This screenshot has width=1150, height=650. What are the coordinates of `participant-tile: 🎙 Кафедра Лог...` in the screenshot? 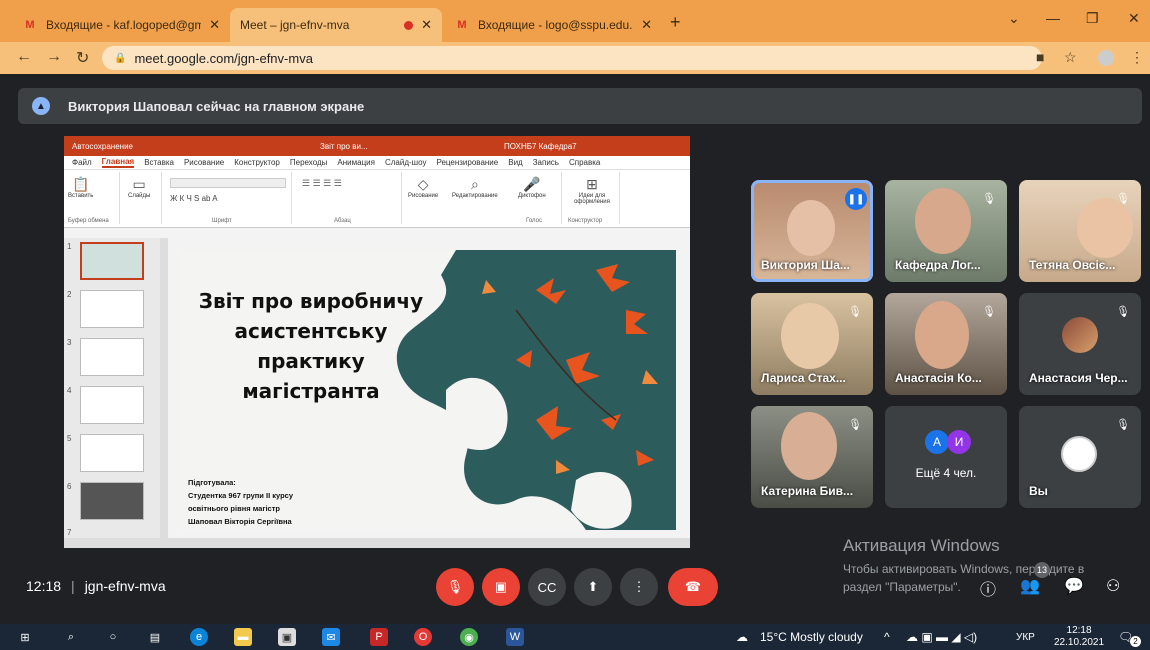 It's located at (946, 231).